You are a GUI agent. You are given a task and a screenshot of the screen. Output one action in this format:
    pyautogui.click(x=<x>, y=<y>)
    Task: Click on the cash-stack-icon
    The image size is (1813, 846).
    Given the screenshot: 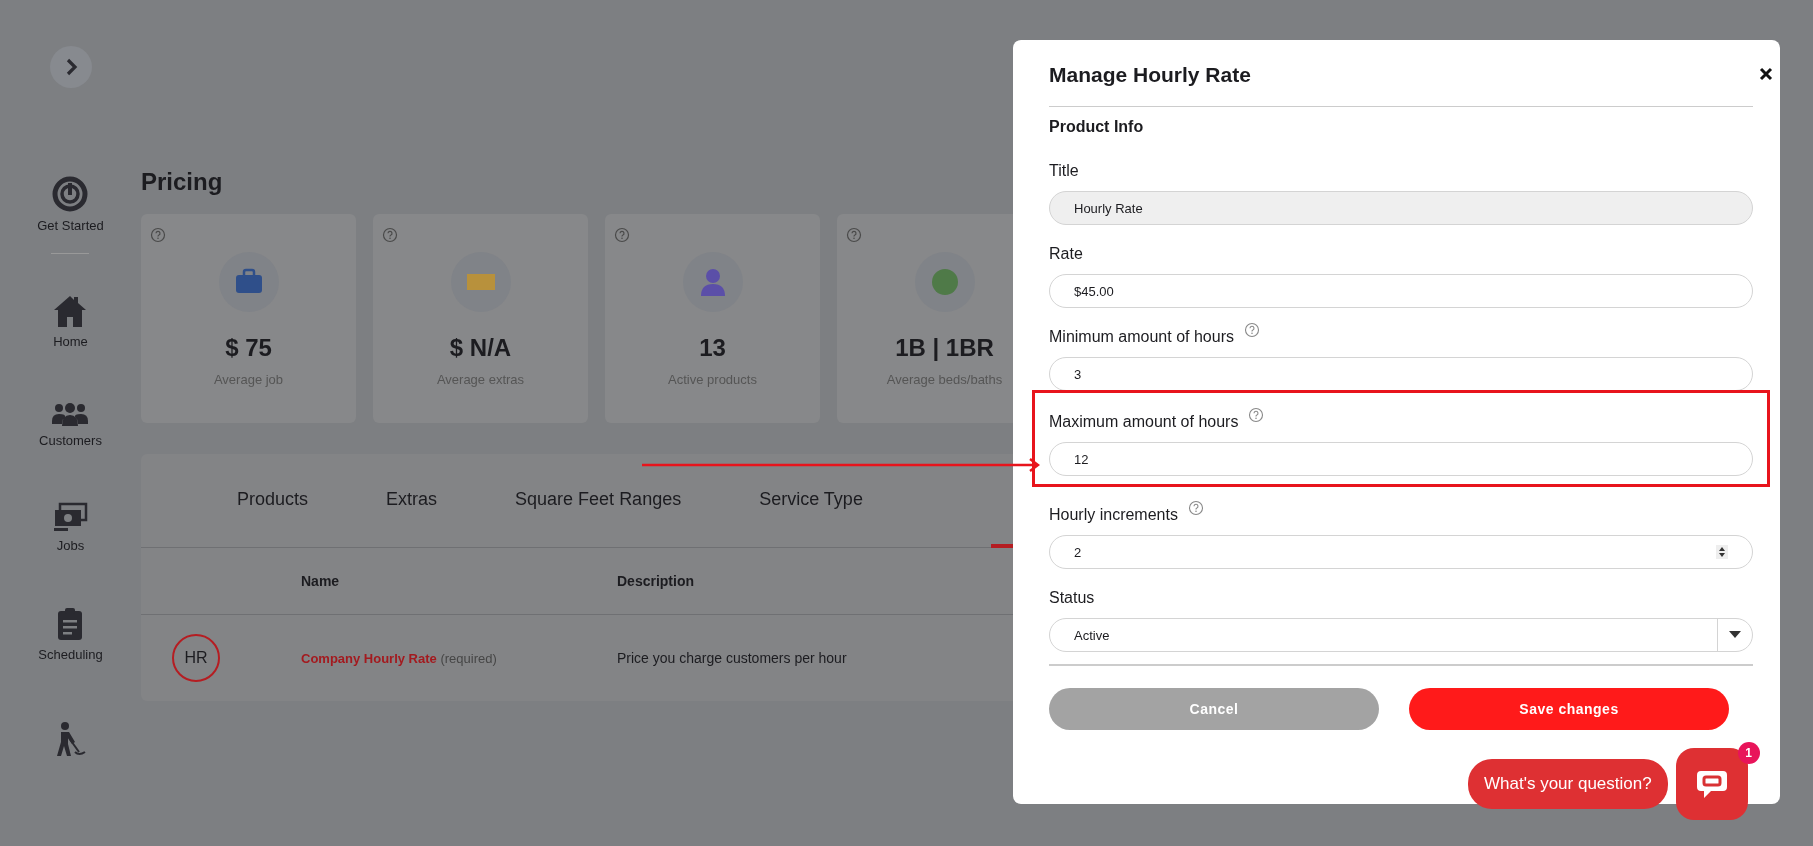 What is the action you would take?
    pyautogui.click(x=70, y=517)
    